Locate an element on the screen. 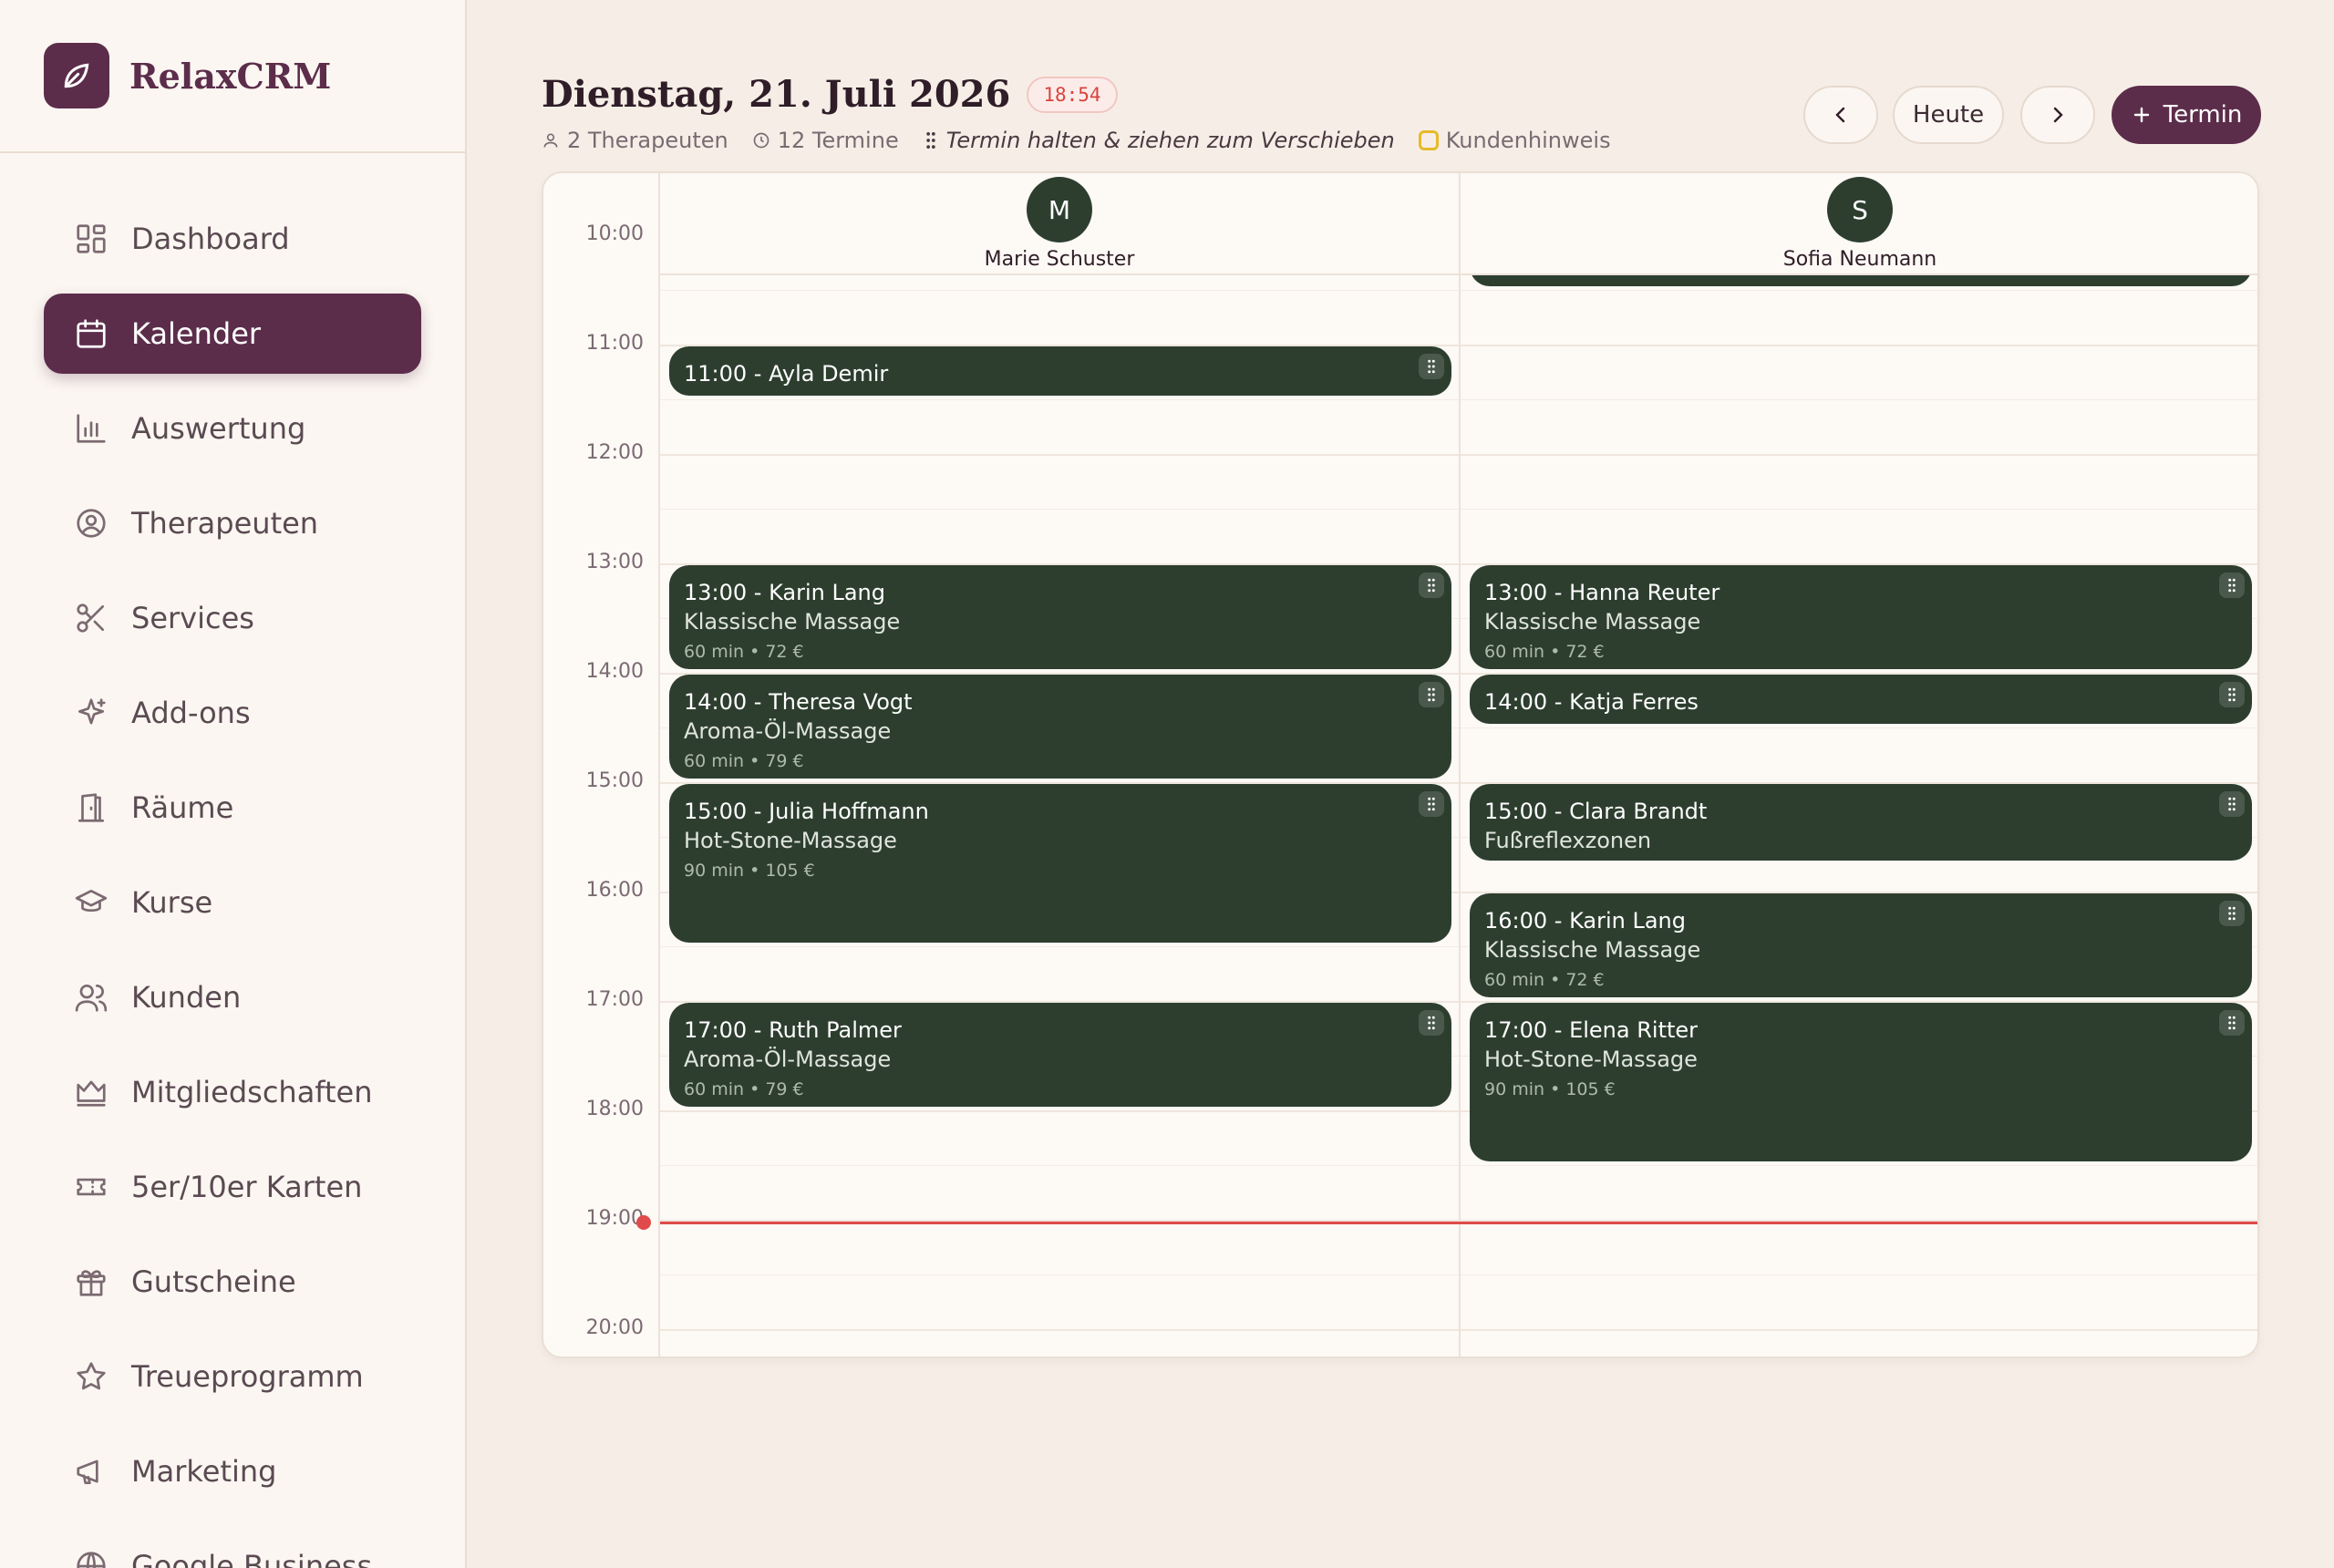  sidebar-item-mitgliedschaften: Mitgliedschaften is located at coordinates (232, 1092).